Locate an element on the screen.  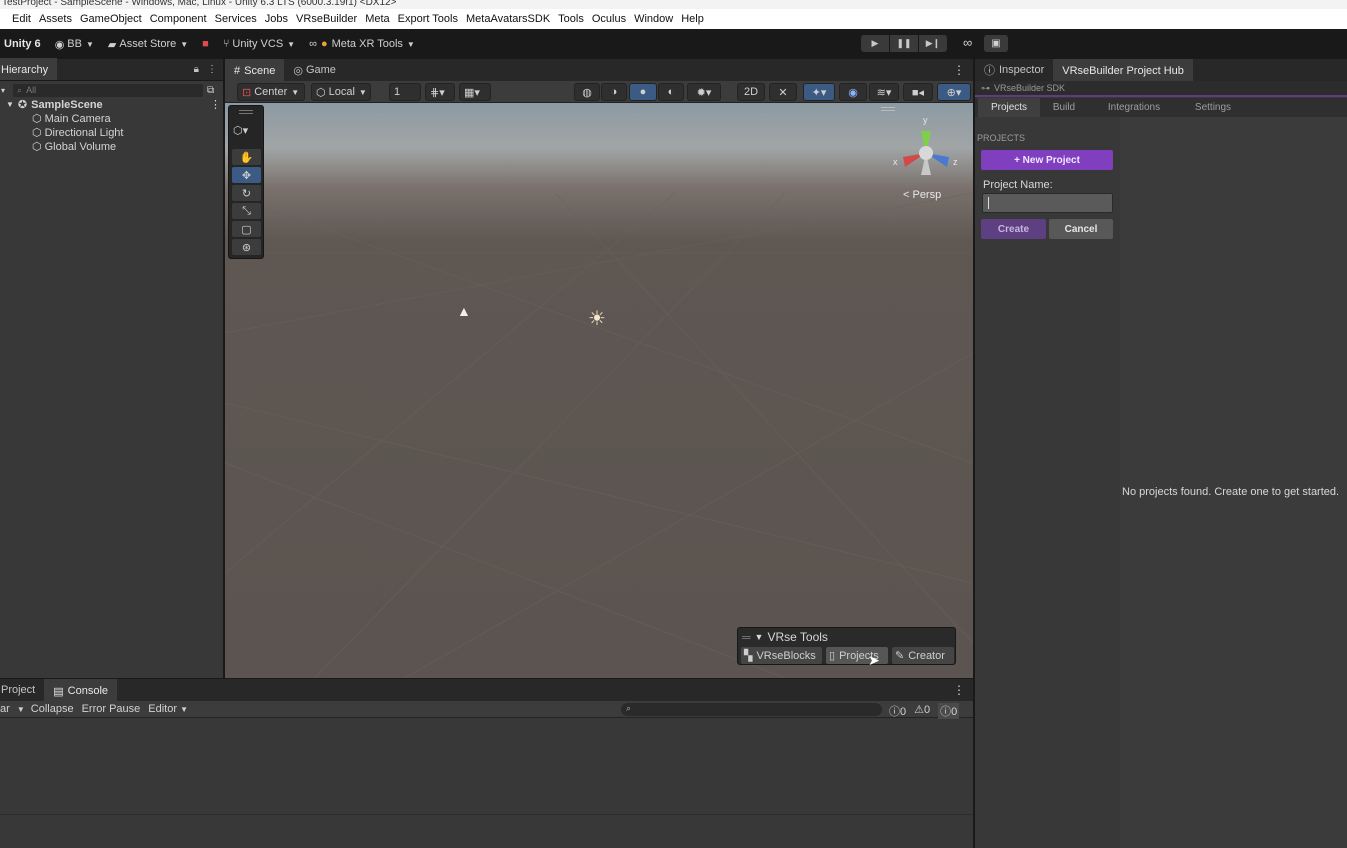
wireframe-button: ◑ is located at coordinates (614, 92).